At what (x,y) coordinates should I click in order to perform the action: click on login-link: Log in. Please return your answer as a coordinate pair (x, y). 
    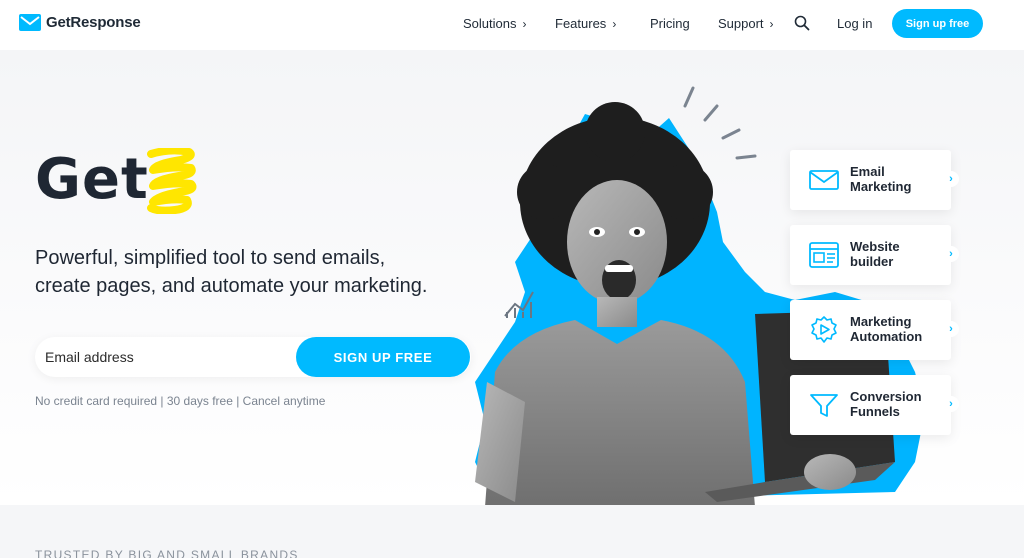
    Looking at the image, I should click on (854, 23).